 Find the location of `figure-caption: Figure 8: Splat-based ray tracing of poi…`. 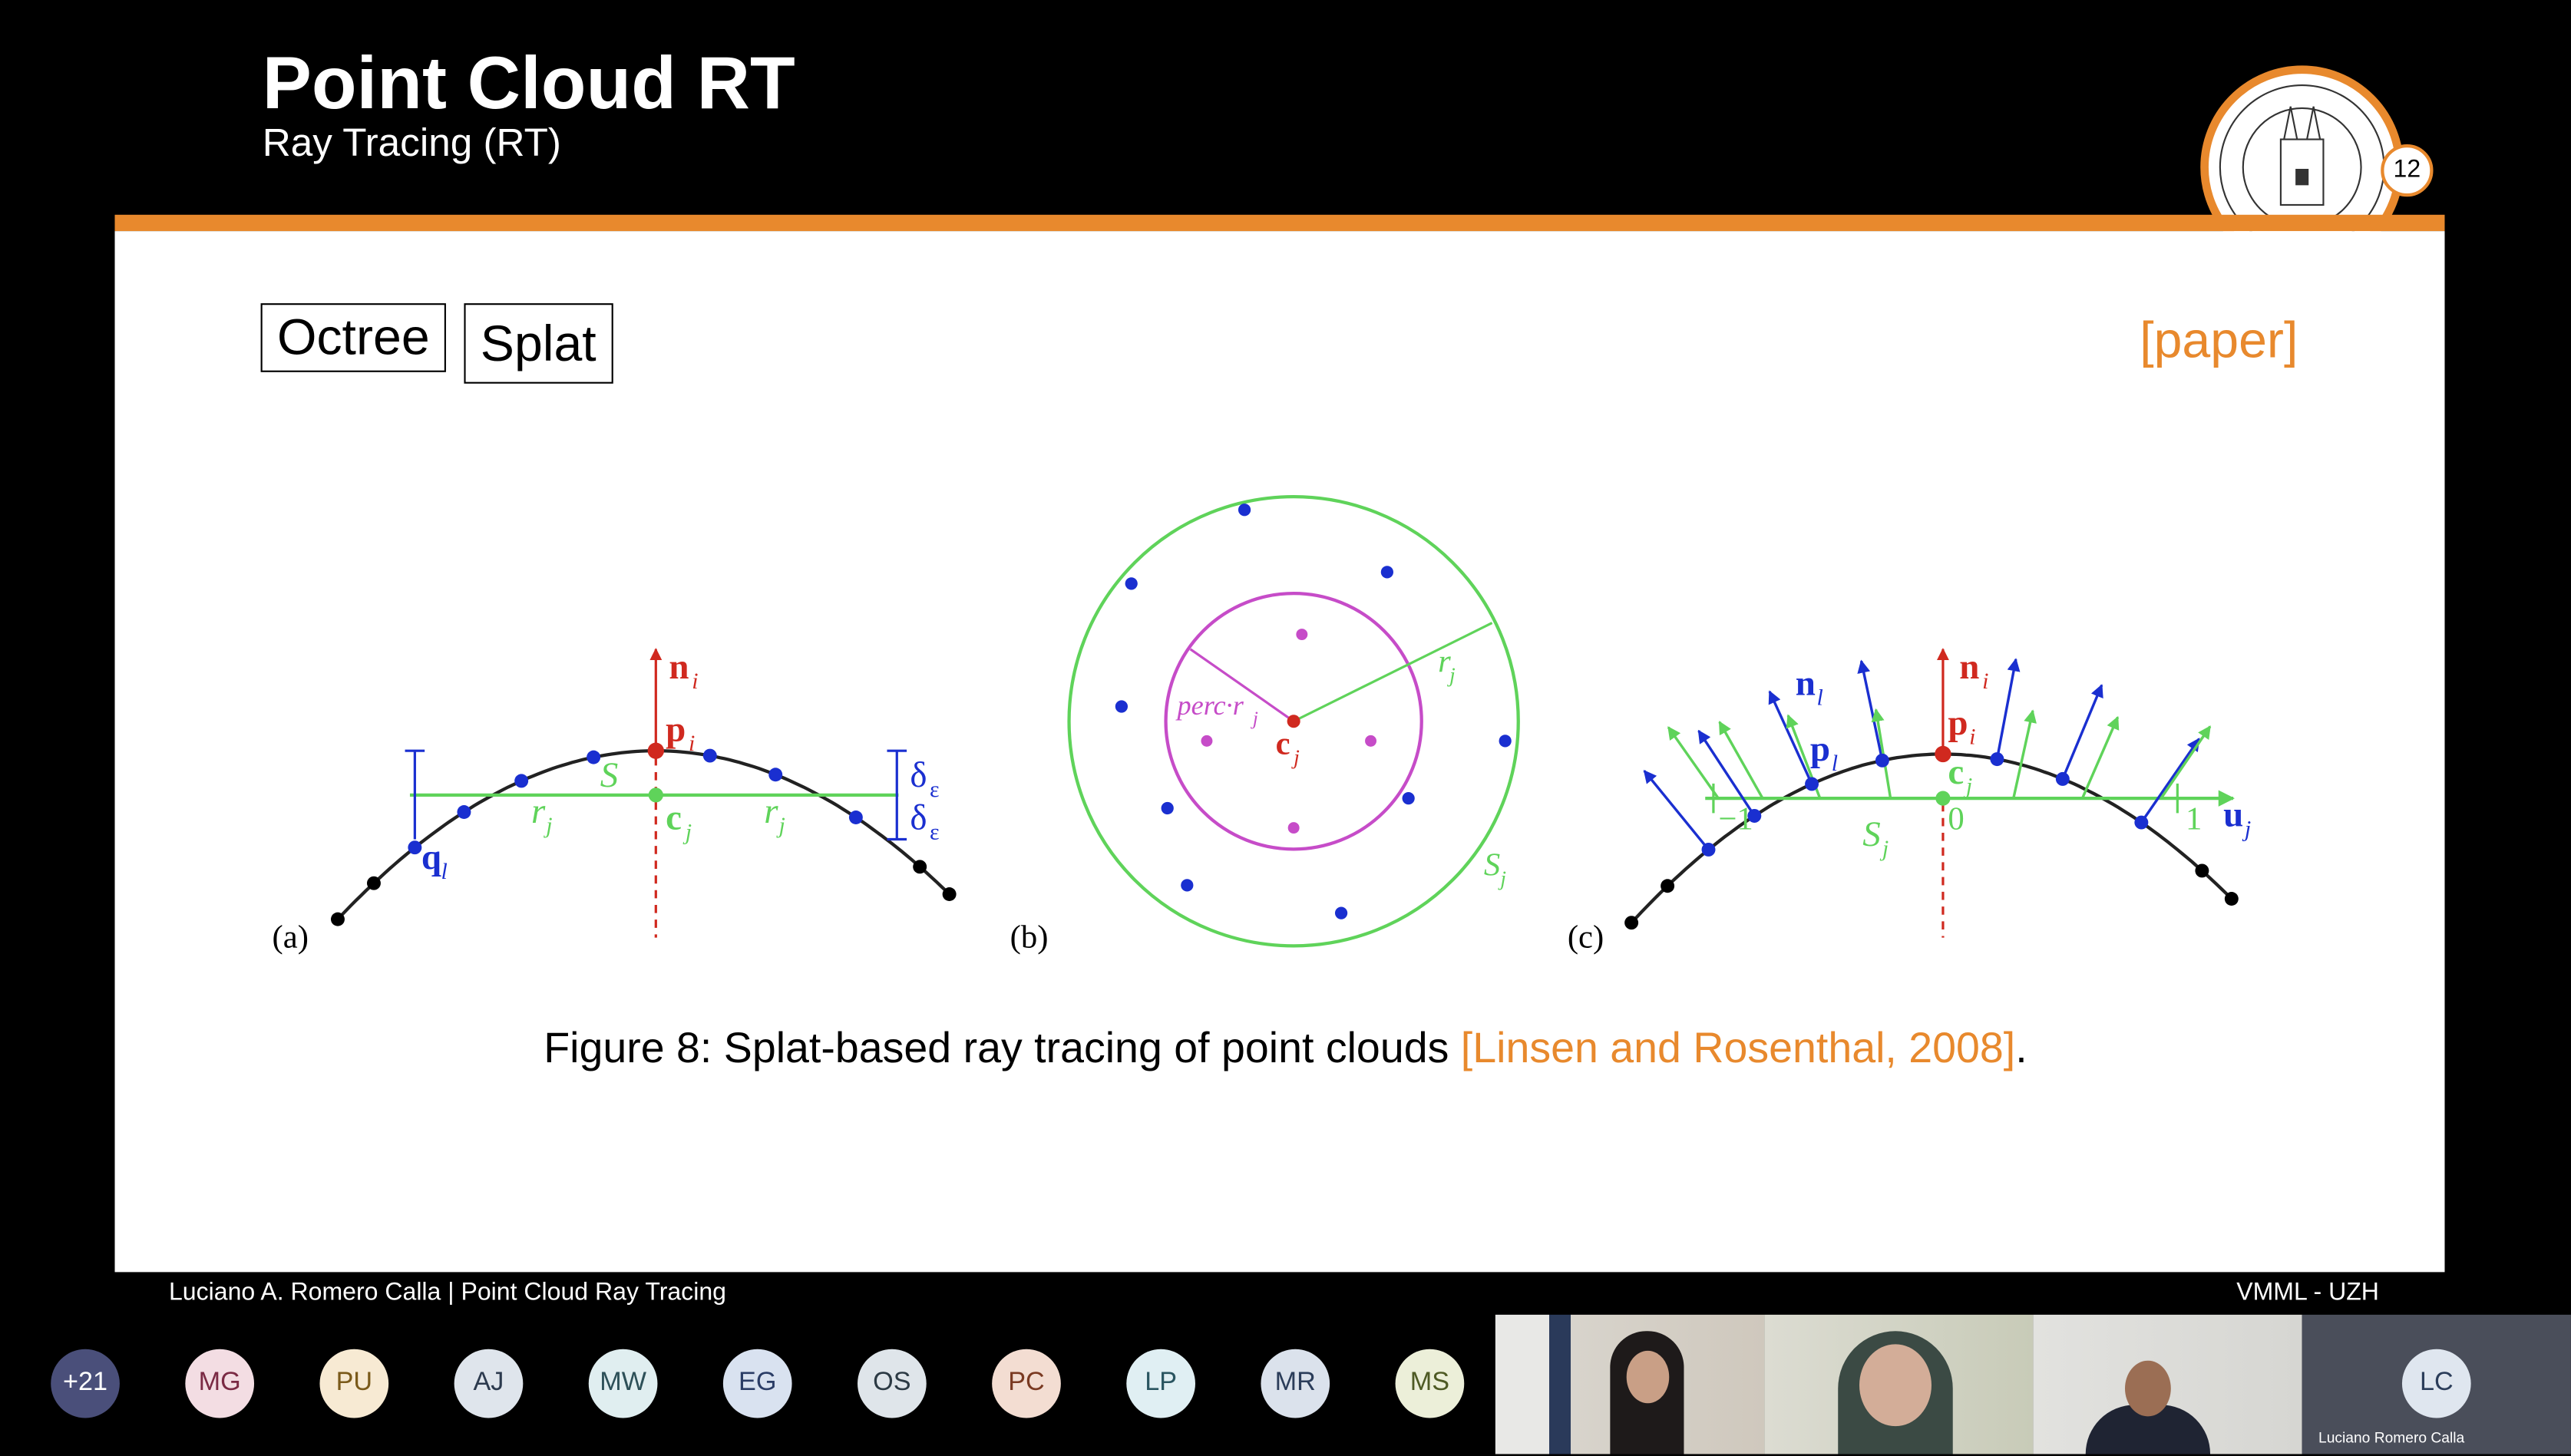

figure-caption: Figure 8: Splat-based ray tracing of poi… is located at coordinates (1285, 1048).